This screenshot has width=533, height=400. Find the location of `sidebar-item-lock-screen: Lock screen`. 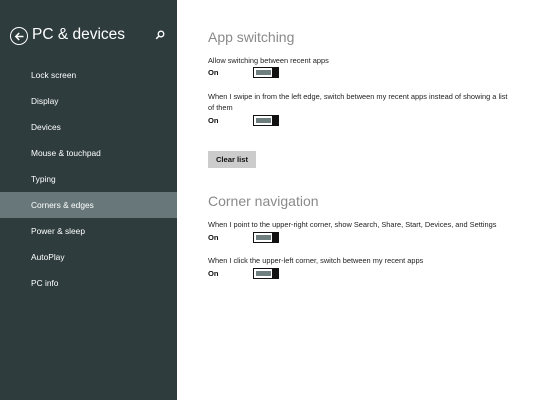

sidebar-item-lock-screen: Lock screen is located at coordinates (88, 75).